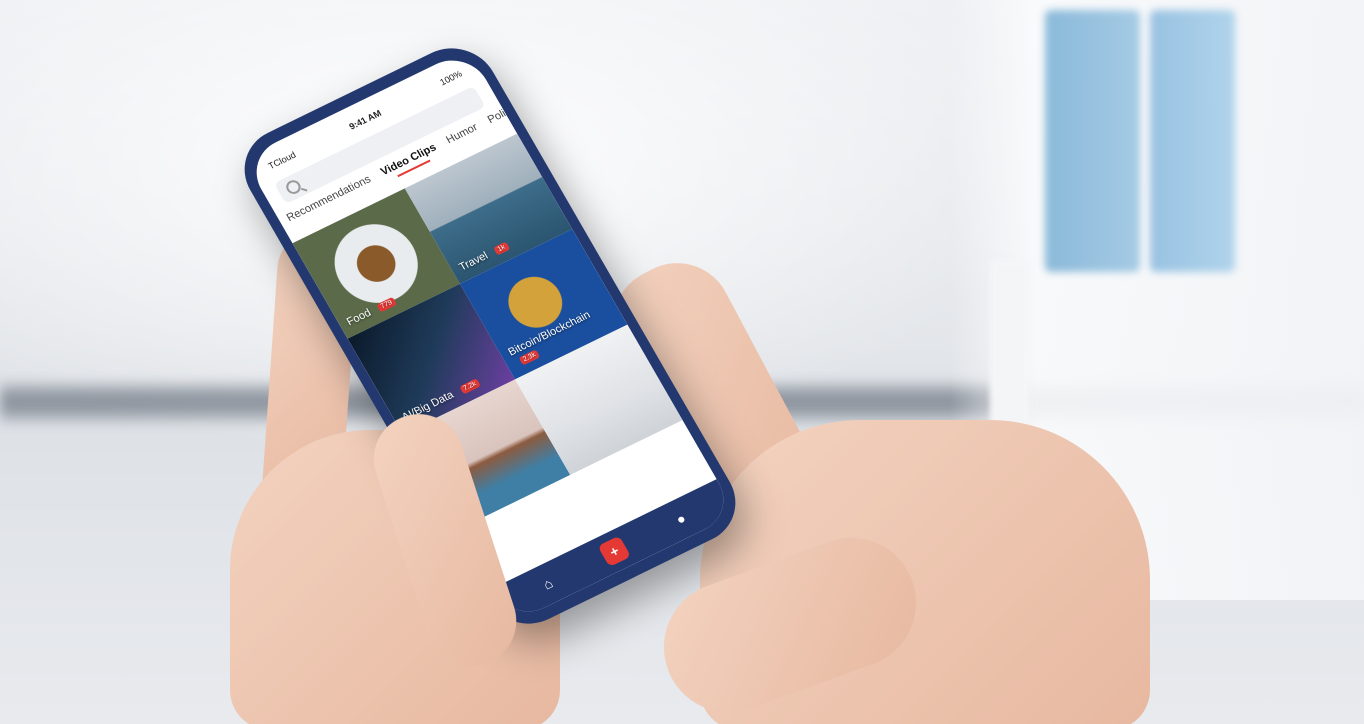 This screenshot has height=724, width=1364. Describe the element at coordinates (474, 261) in the screenshot. I see `tile-title: Travel` at that location.